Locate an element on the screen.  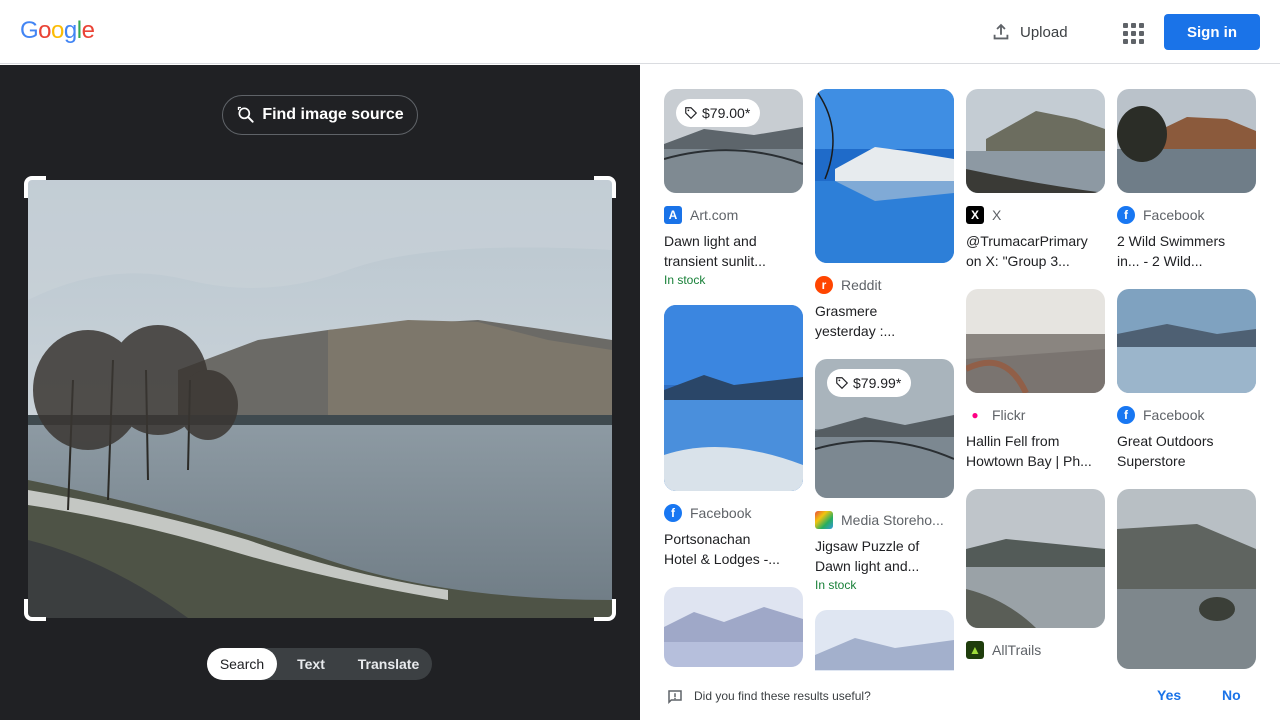
mode-text-tab: Text is located at coordinates (311, 664).